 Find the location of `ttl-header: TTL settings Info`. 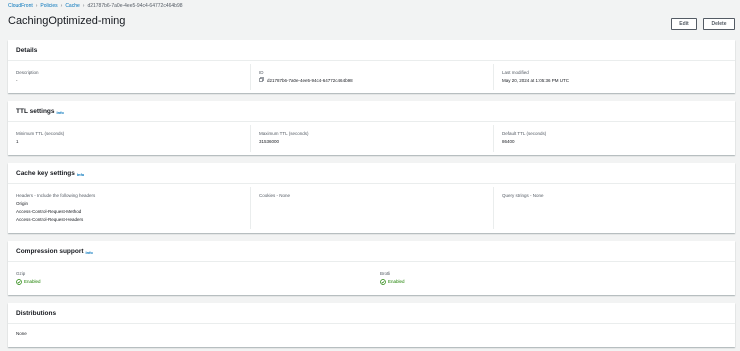

ttl-header: TTL settings Info is located at coordinates (371, 111).